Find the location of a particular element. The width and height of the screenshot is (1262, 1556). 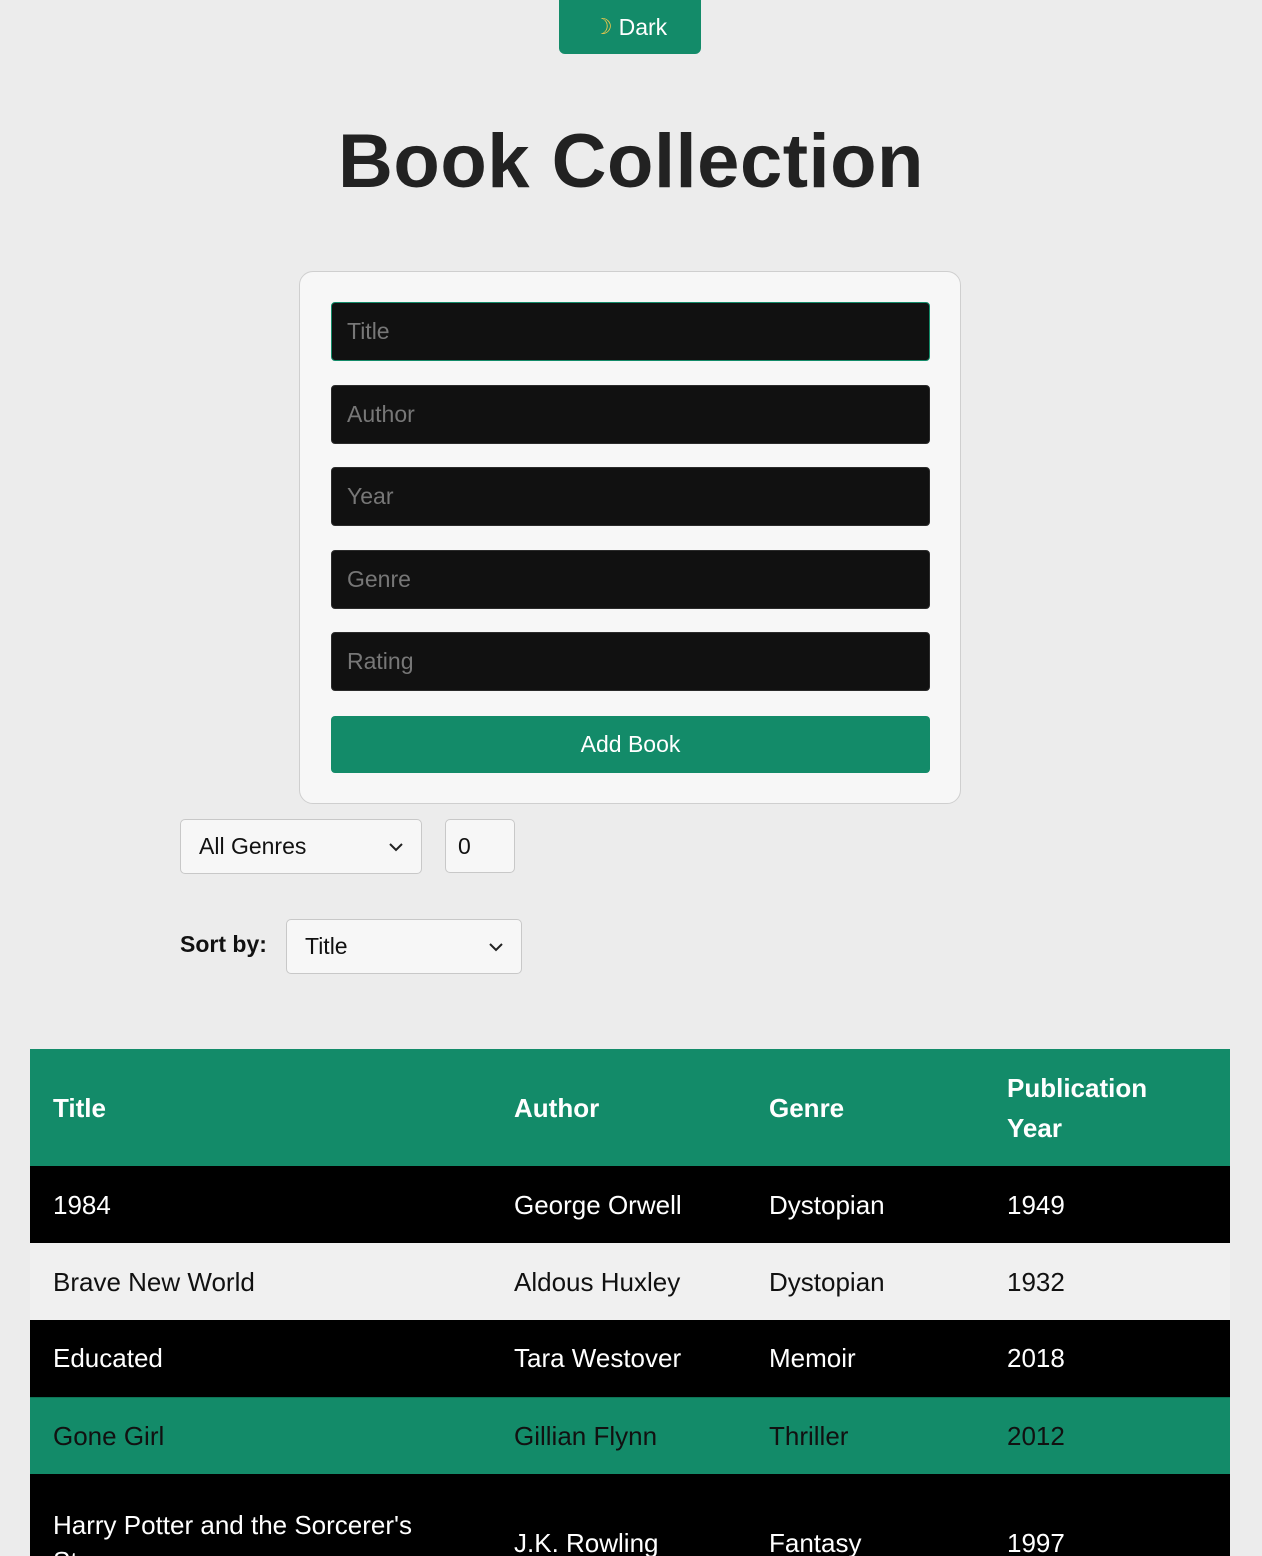

add-book-button: Add Book is located at coordinates (630, 744).